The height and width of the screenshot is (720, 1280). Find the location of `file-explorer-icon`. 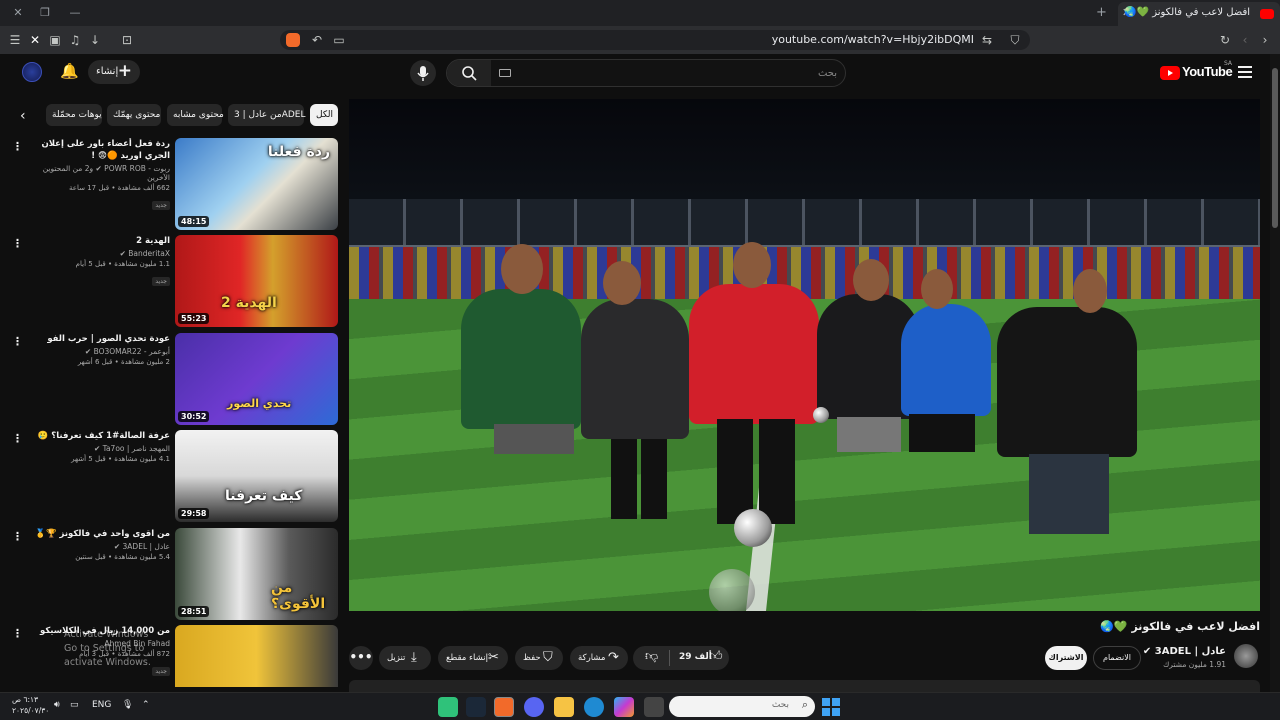

file-explorer-icon is located at coordinates (564, 707).